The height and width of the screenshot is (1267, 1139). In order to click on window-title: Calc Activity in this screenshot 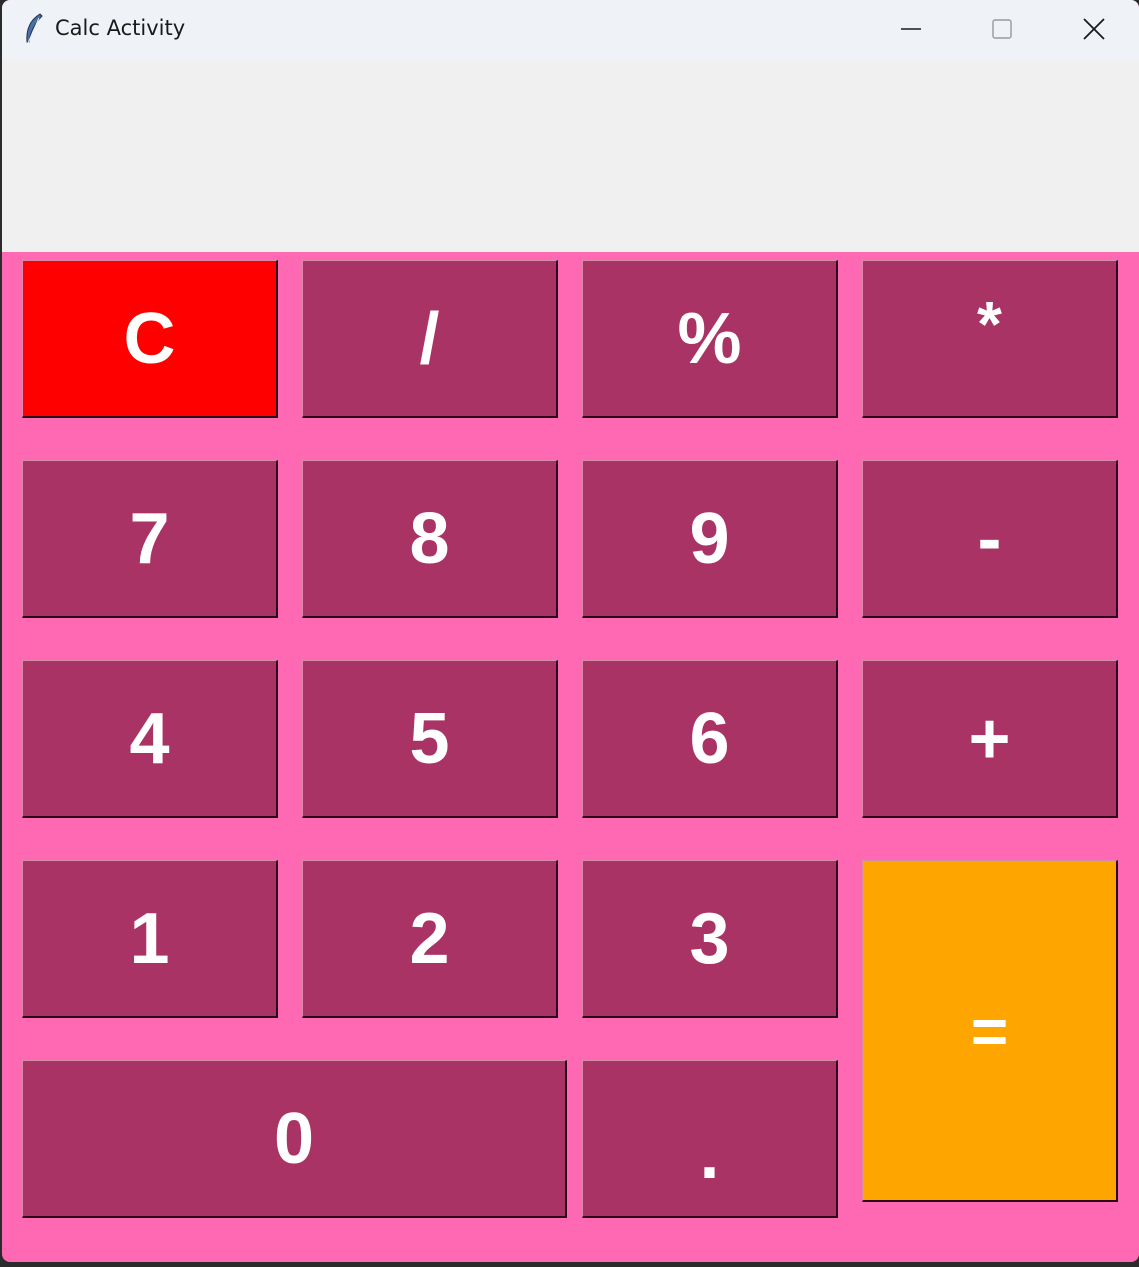, I will do `click(120, 28)`.